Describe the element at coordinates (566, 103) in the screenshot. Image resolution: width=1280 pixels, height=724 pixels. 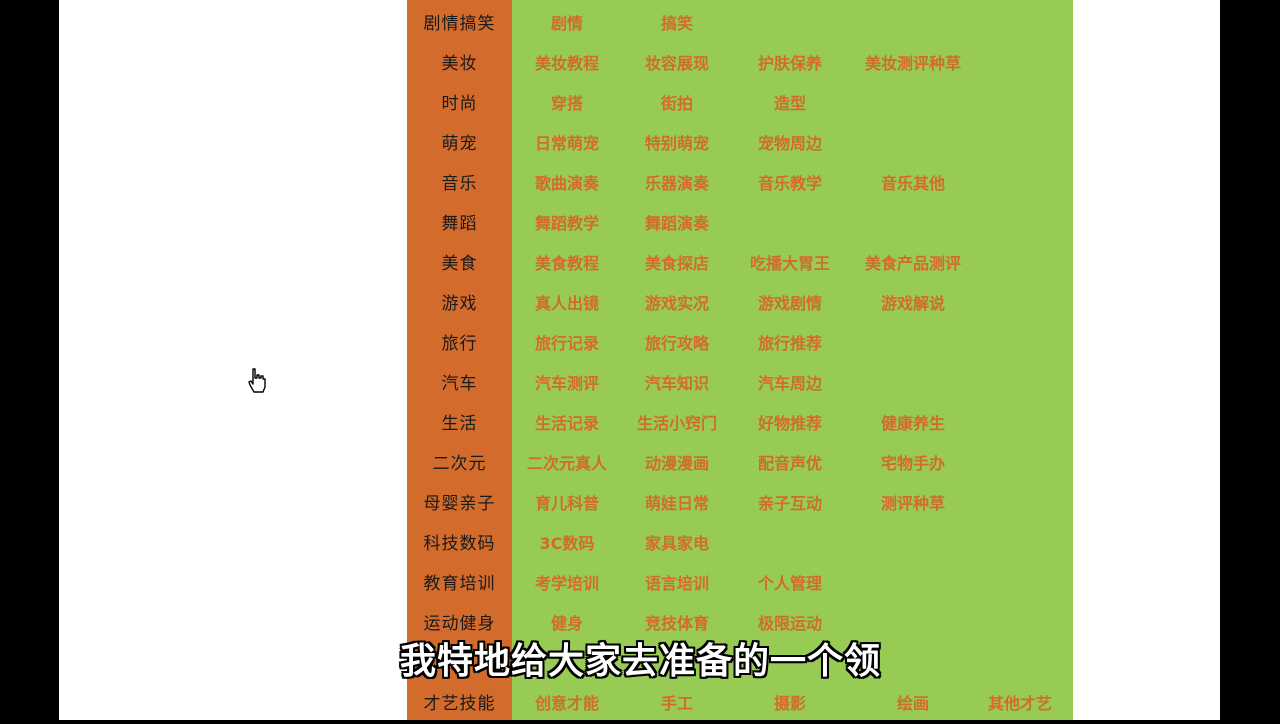
I see `subcategory-label: 穿搭` at that location.